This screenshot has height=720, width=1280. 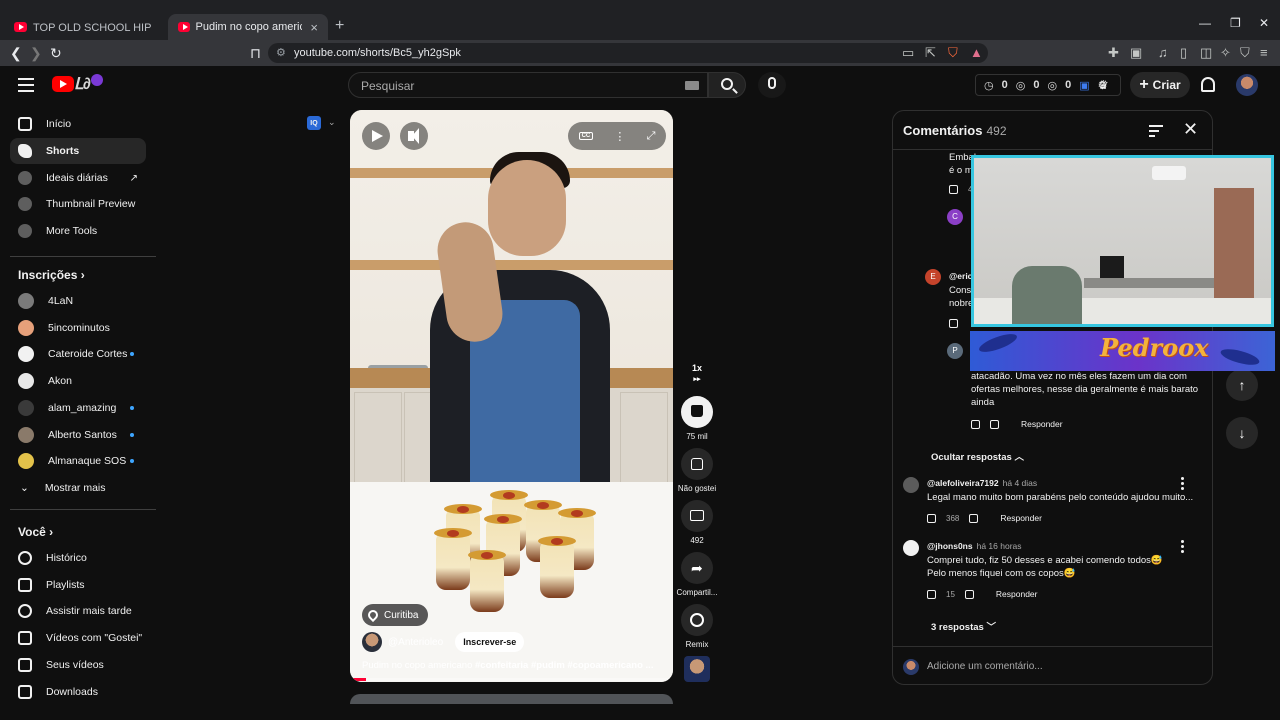 What do you see at coordinates (78, 558) in the screenshot?
I see `sidebar-item-you: Histórico` at bounding box center [78, 558].